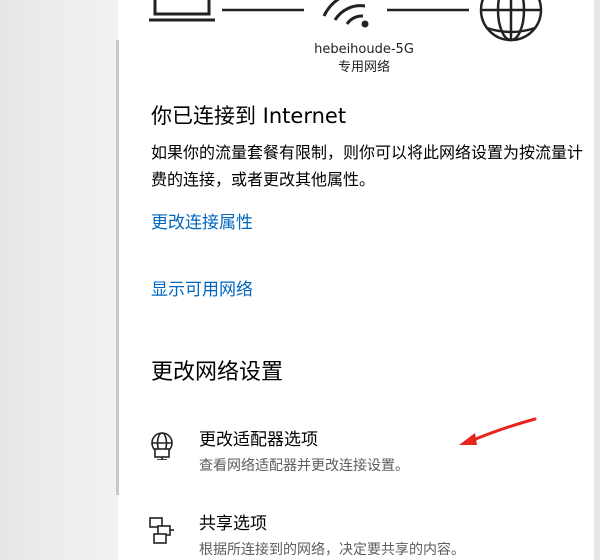  What do you see at coordinates (249, 116) in the screenshot?
I see `connection-status-title: 你已连接到 Internet` at bounding box center [249, 116].